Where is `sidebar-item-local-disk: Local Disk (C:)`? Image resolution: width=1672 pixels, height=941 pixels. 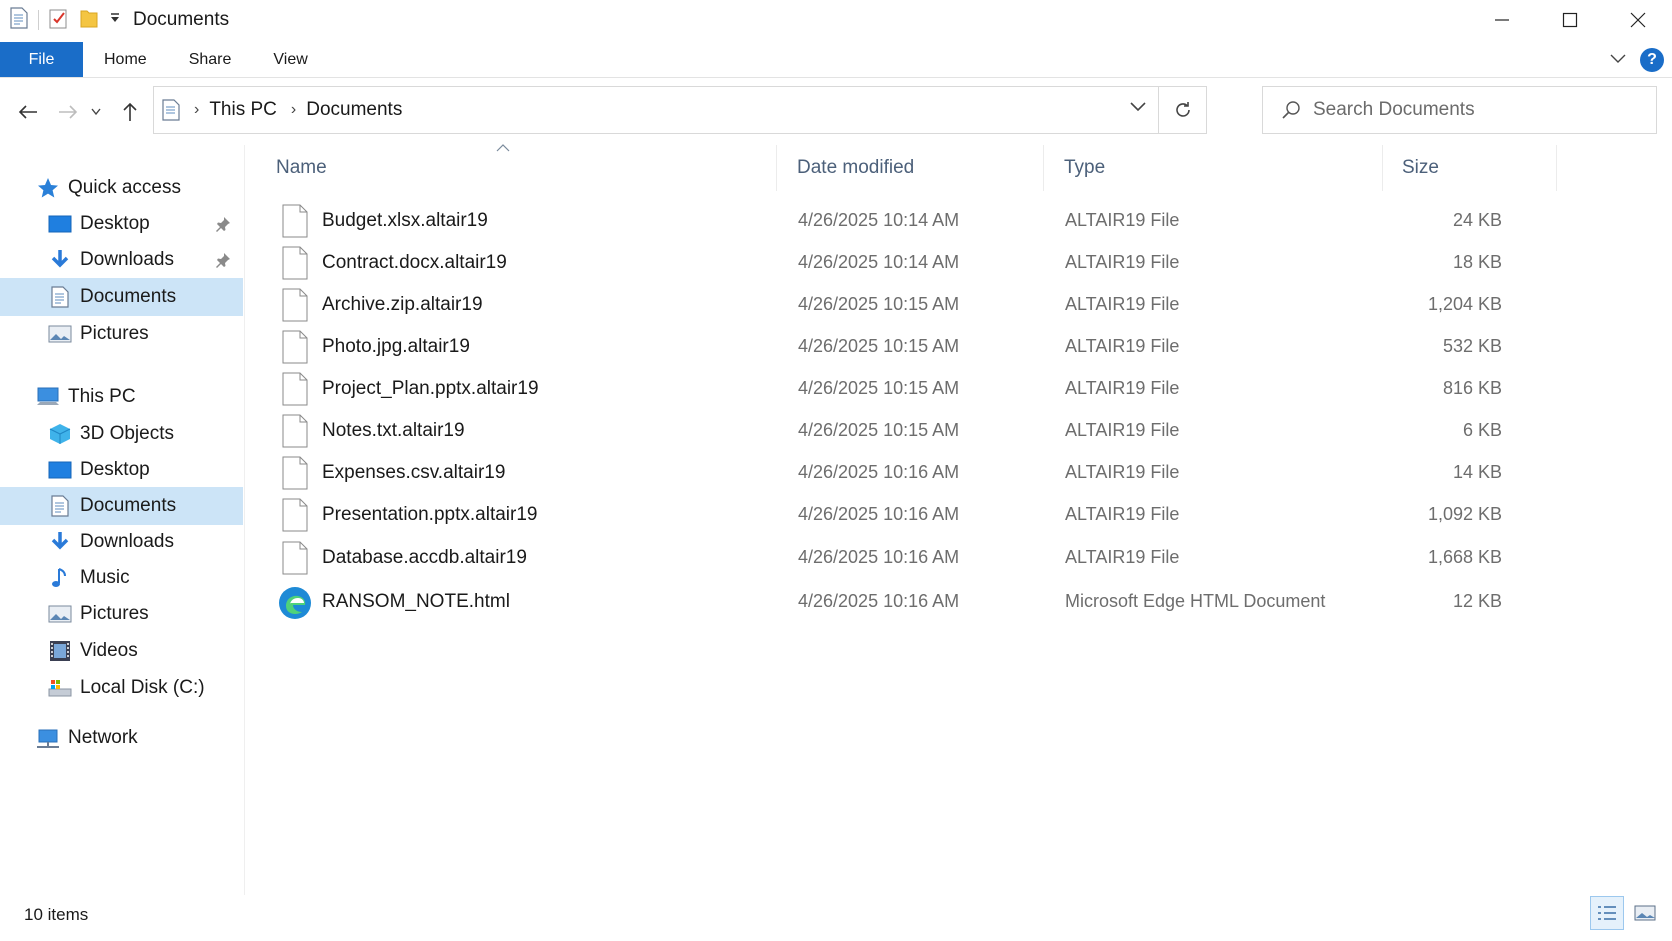 sidebar-item-local-disk: Local Disk (C:) is located at coordinates (121, 688).